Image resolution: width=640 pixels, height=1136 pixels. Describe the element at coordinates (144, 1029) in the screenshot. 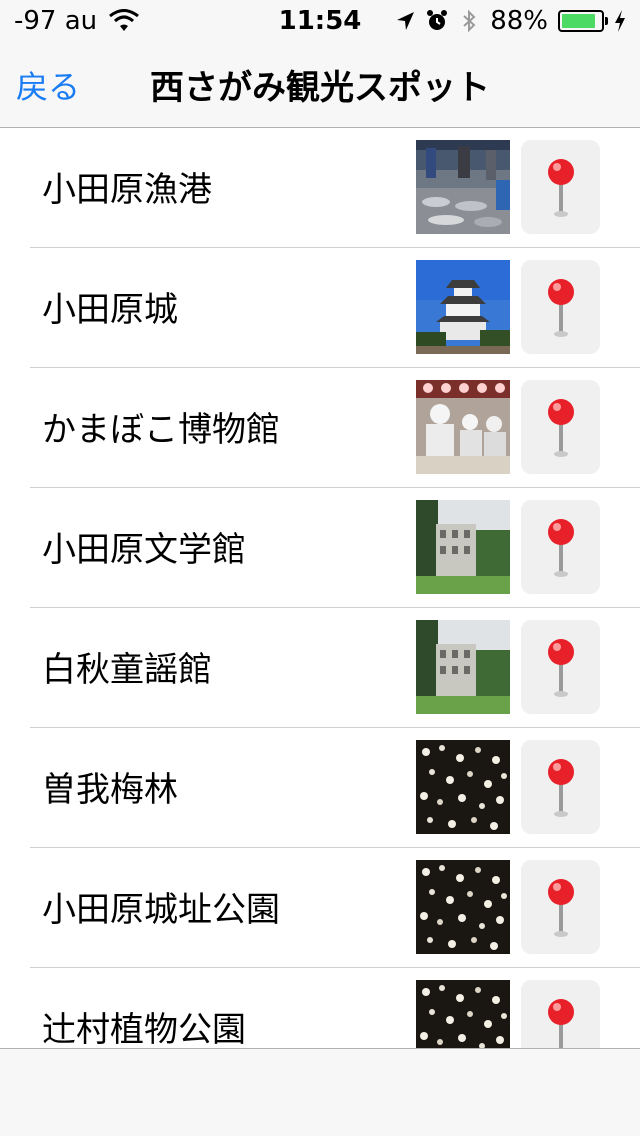

I see `spot-name: 辻村植物公園` at that location.